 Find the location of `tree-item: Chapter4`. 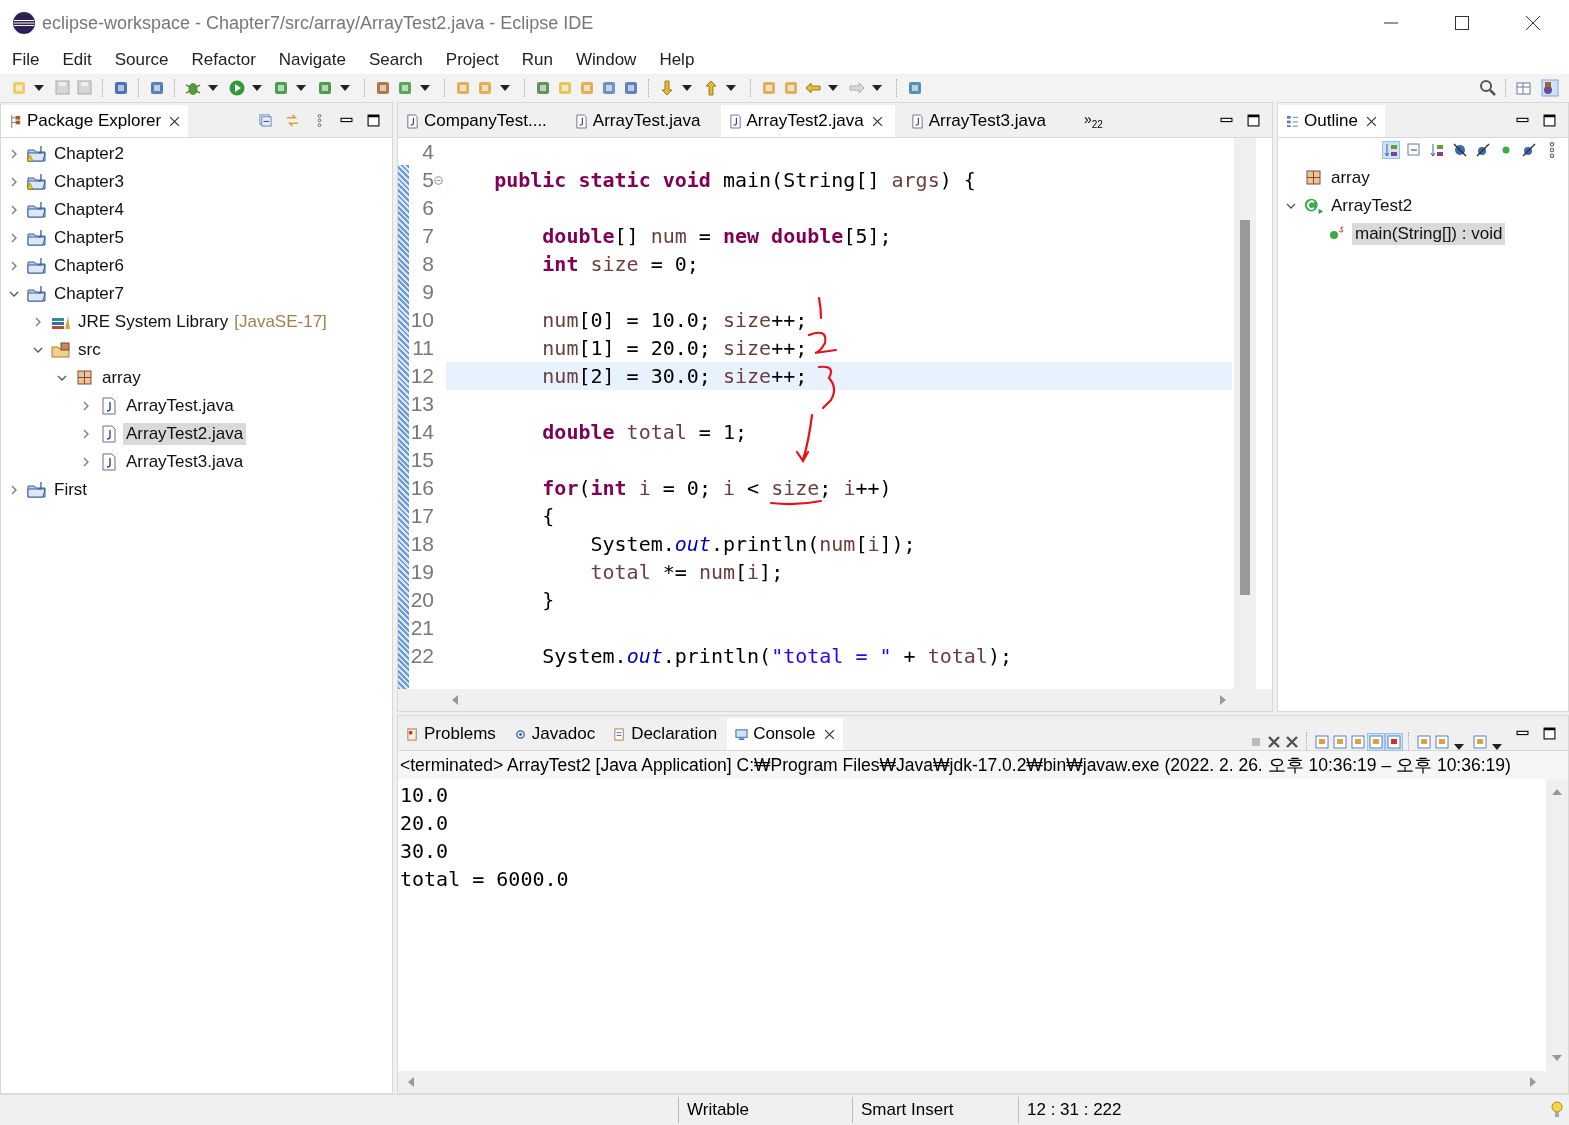

tree-item: Chapter4 is located at coordinates (89, 210).